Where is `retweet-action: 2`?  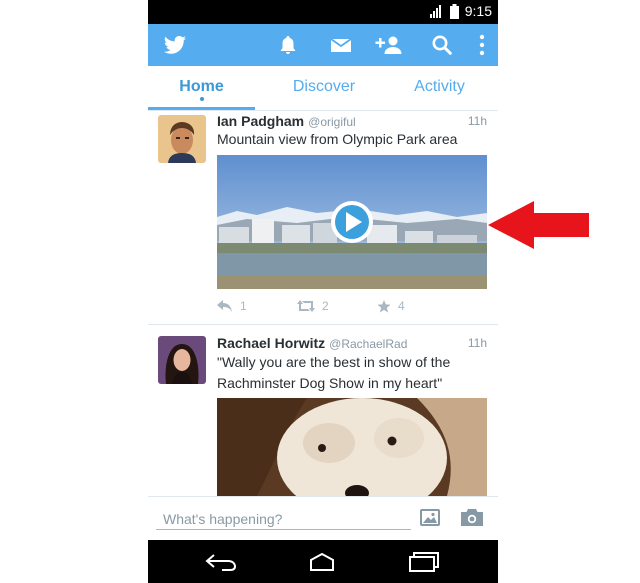
retweet-action: 2 is located at coordinates (337, 306).